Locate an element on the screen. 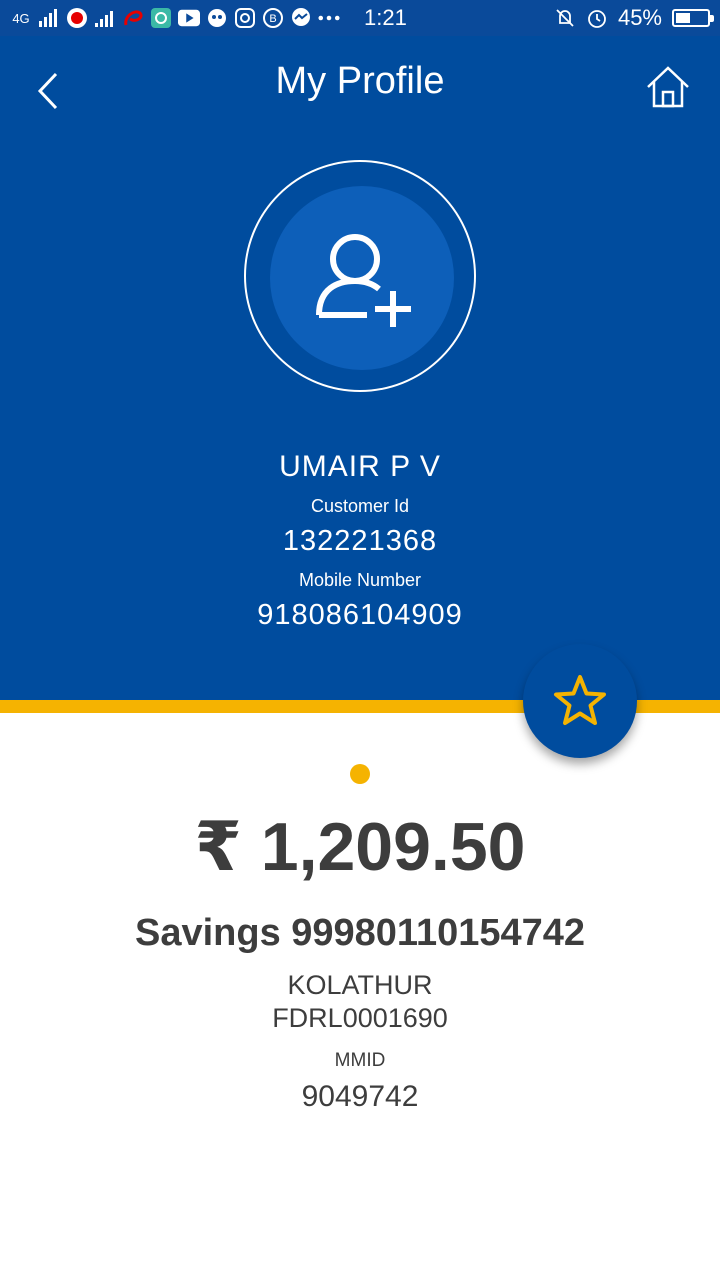  account-balance: ₹ 1,209.50 is located at coordinates (360, 847).